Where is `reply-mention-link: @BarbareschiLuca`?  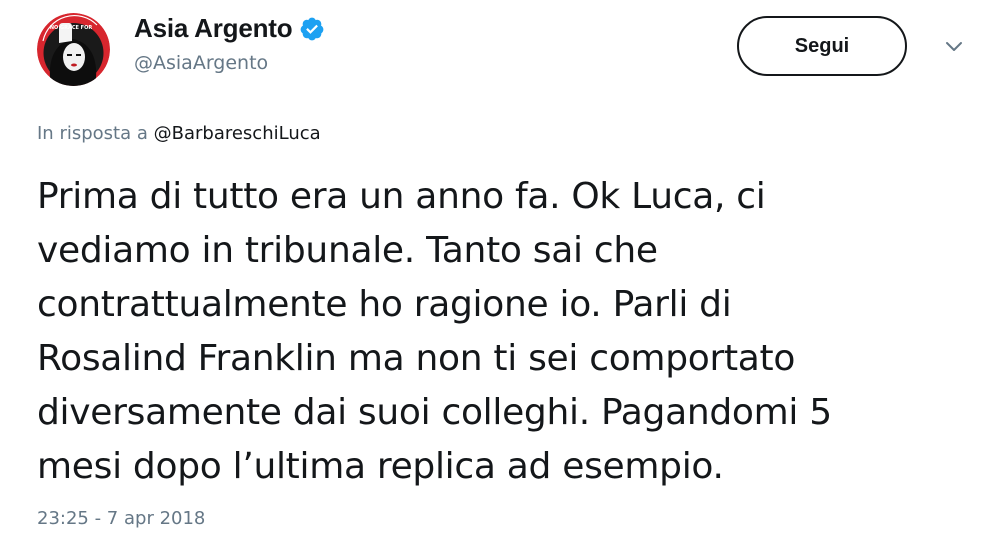
reply-mention-link: @BarbareschiLuca is located at coordinates (237, 133).